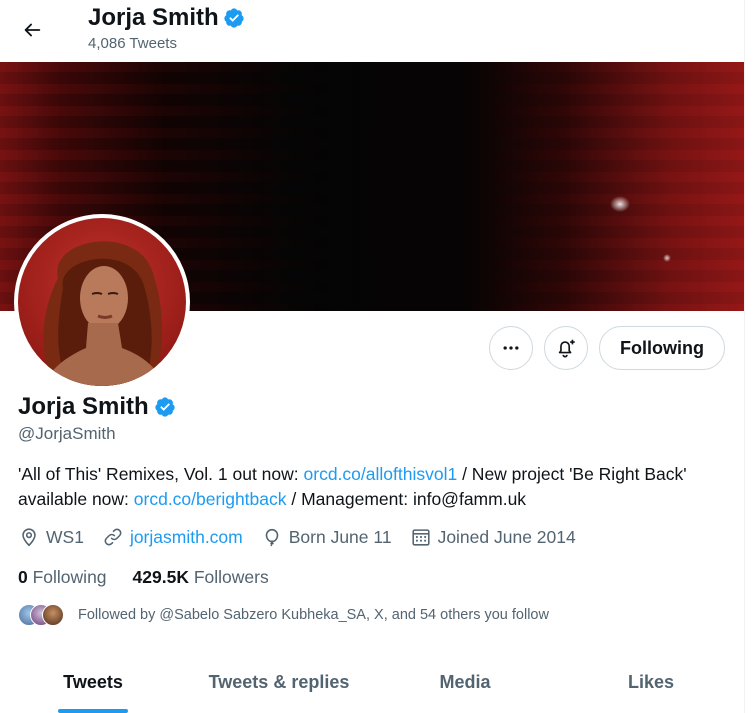 This screenshot has height=713, width=754. I want to click on followers-count: 429.5K, so click(160, 577).